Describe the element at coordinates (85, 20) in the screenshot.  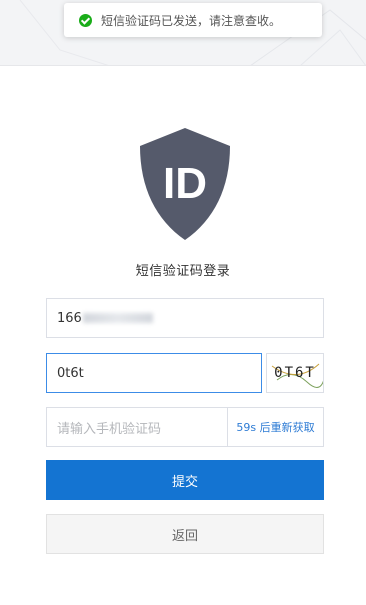
I see `success-check-icon` at that location.